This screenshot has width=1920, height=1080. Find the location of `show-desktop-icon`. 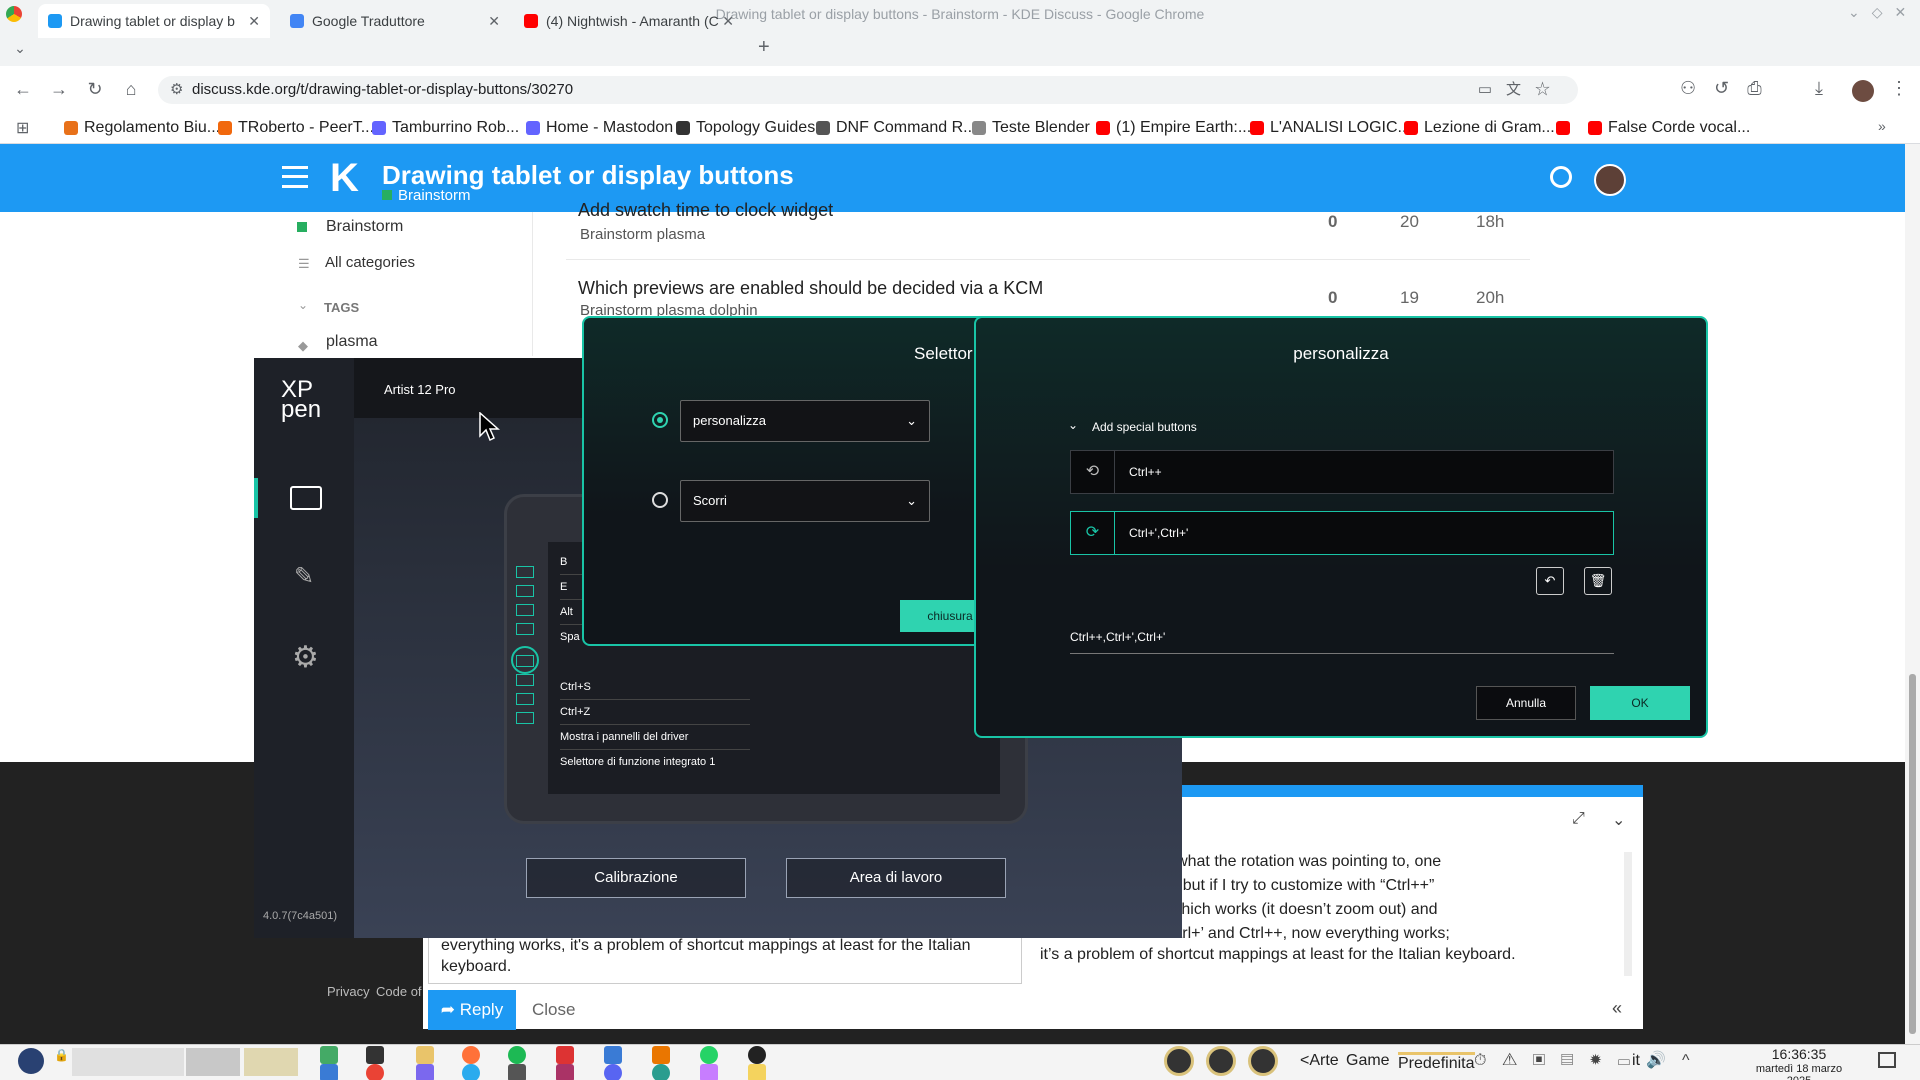

show-desktop-icon is located at coordinates (1887, 1060).